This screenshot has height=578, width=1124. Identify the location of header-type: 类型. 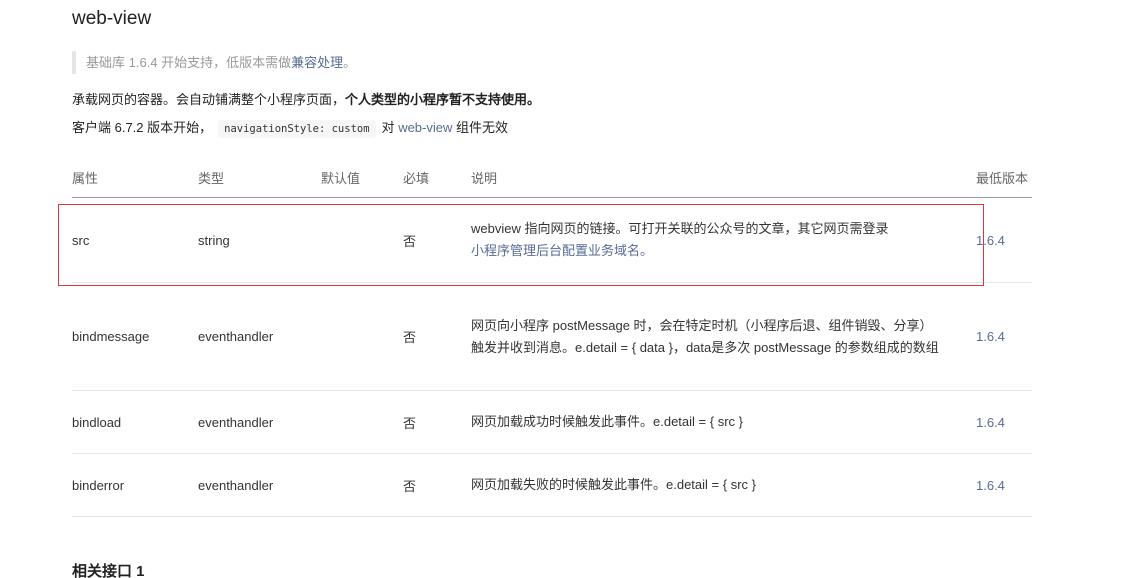
(211, 178).